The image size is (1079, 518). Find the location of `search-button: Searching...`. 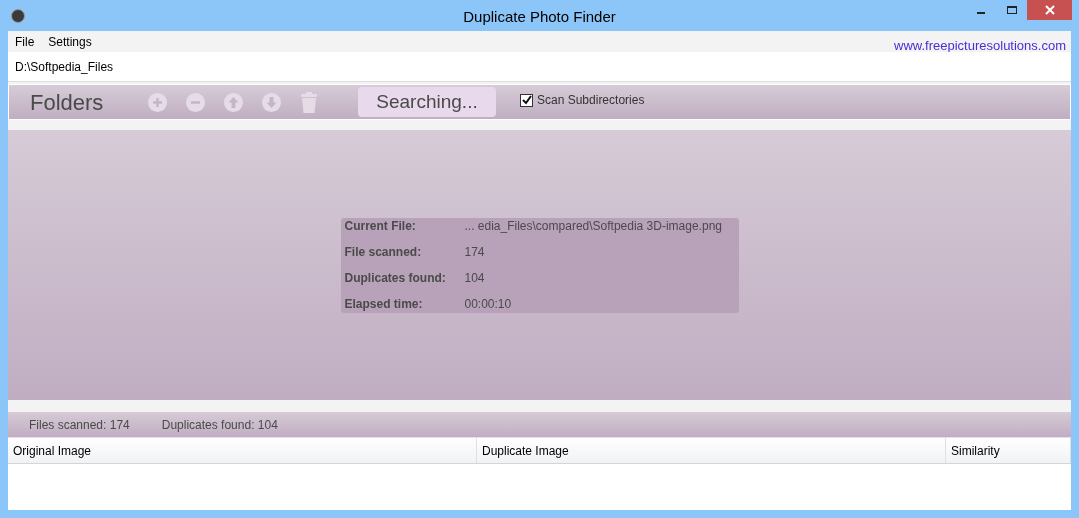

search-button: Searching... is located at coordinates (427, 102).